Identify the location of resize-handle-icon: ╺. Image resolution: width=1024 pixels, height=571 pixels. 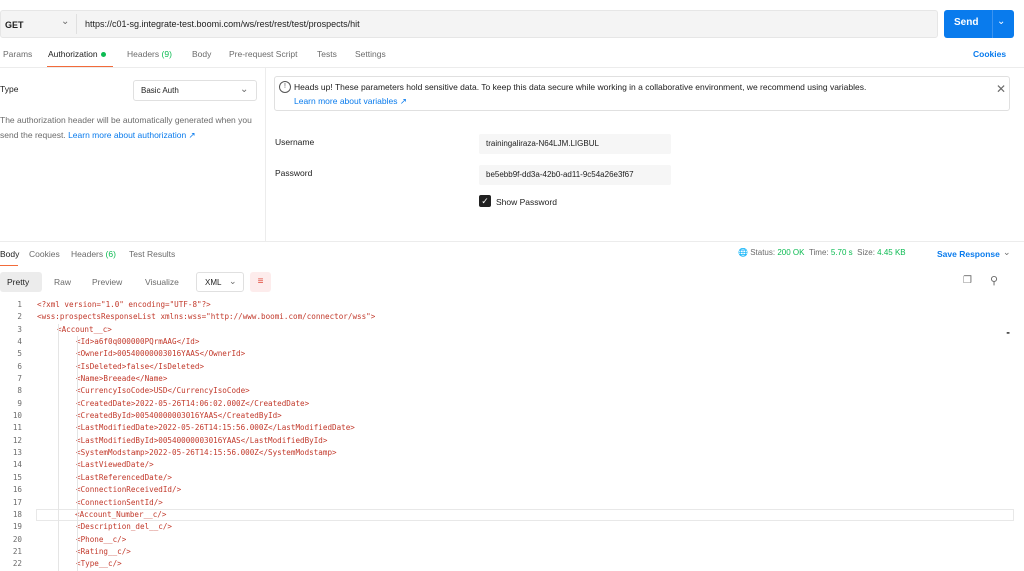
(1006, 333).